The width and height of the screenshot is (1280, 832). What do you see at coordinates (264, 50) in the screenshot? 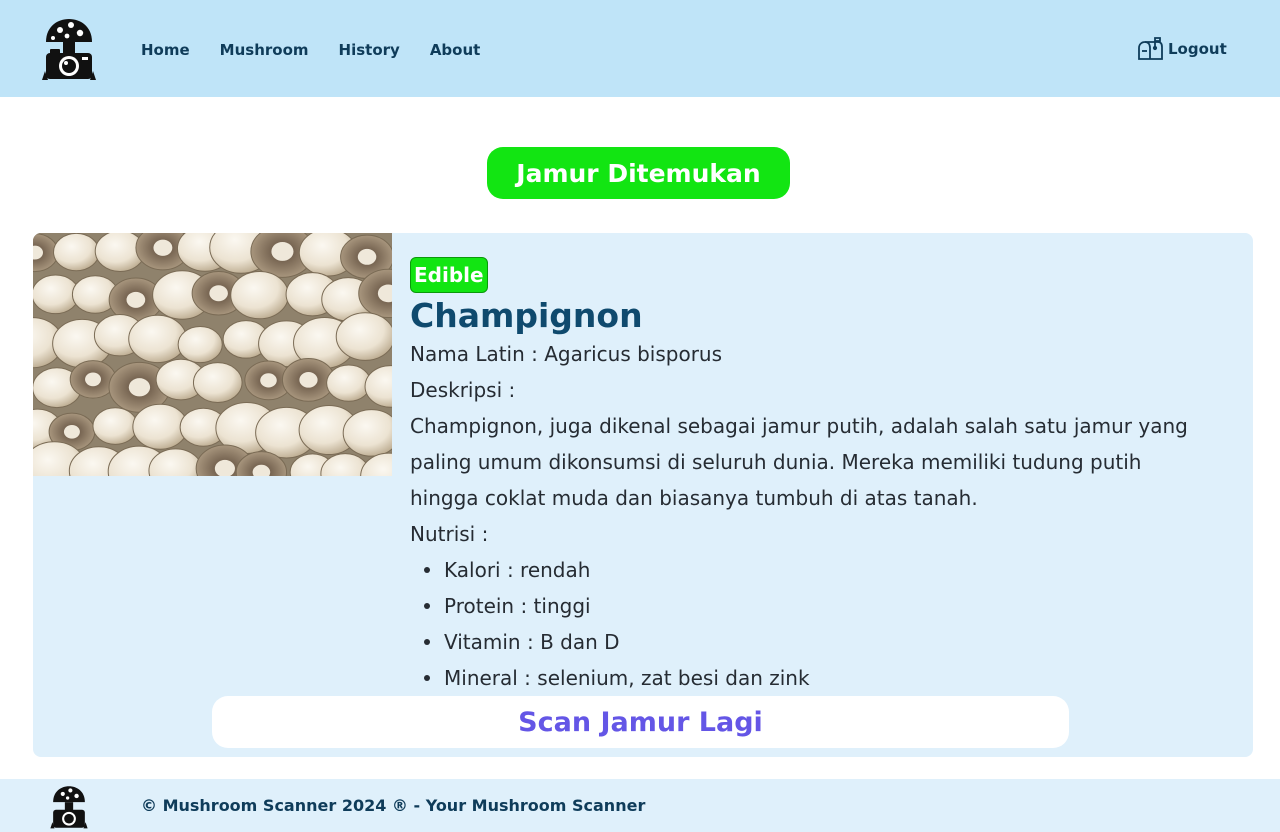
I see `nav-link-mushroom: Mushroom` at bounding box center [264, 50].